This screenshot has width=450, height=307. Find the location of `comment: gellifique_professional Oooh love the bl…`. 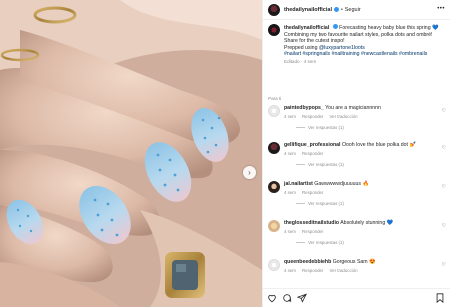

comment: gellifique_professional Oooh love the bl… is located at coordinates (358, 154).